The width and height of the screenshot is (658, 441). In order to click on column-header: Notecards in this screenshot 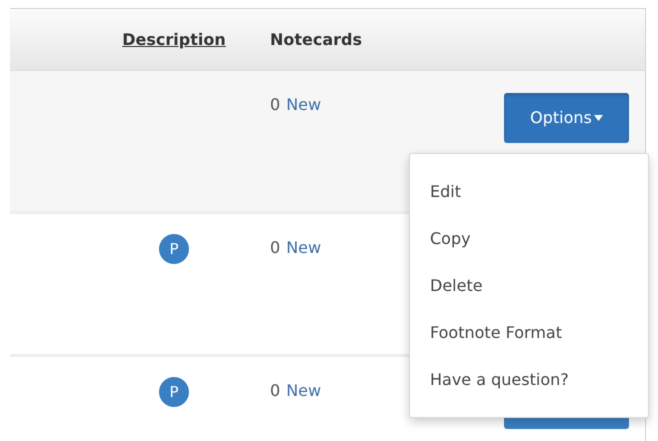, I will do `click(315, 39)`.